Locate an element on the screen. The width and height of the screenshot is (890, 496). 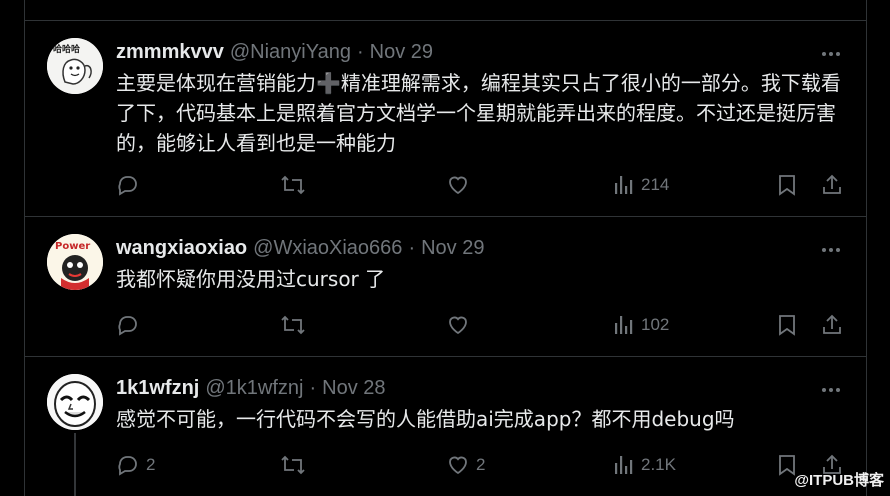
views-count: 102 is located at coordinates (655, 324).